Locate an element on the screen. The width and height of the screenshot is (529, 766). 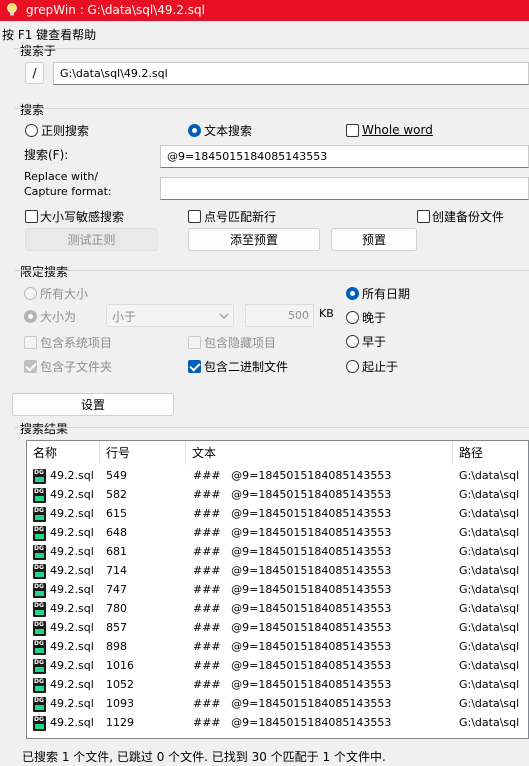
all-sizes-label: 所有大小 is located at coordinates (64, 293).